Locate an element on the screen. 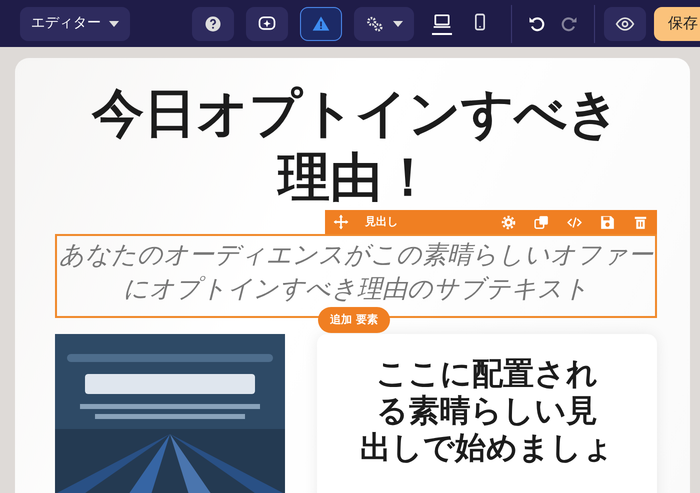 The height and width of the screenshot is (493, 700). warning-button is located at coordinates (321, 23).